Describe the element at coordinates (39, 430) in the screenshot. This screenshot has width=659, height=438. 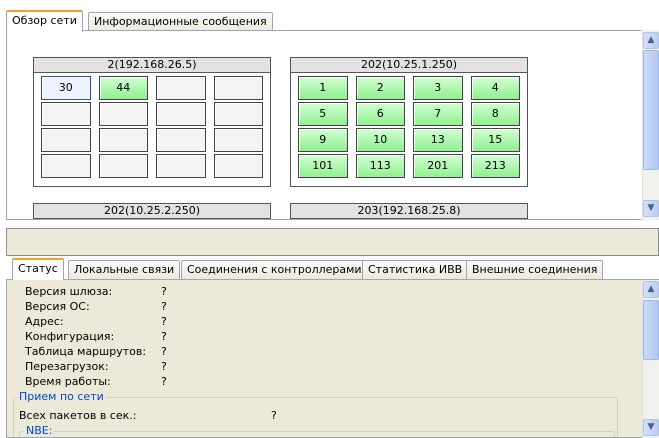
I see `nbe-group-title: NBE:` at that location.